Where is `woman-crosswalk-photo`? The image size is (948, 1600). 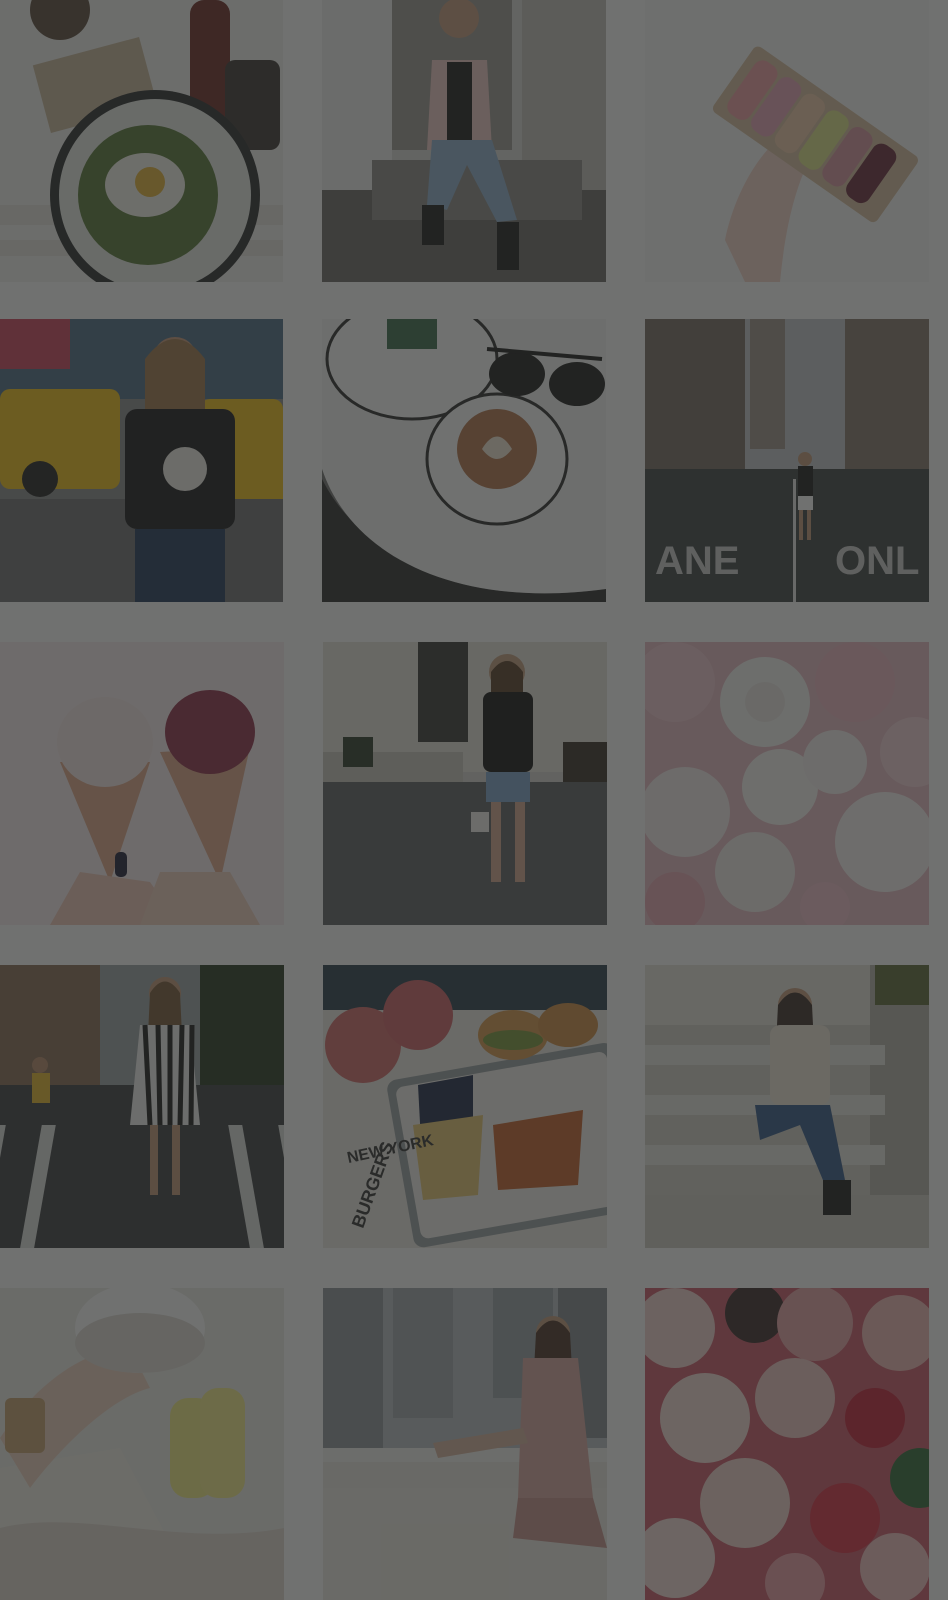 woman-crosswalk-photo is located at coordinates (142, 1106).